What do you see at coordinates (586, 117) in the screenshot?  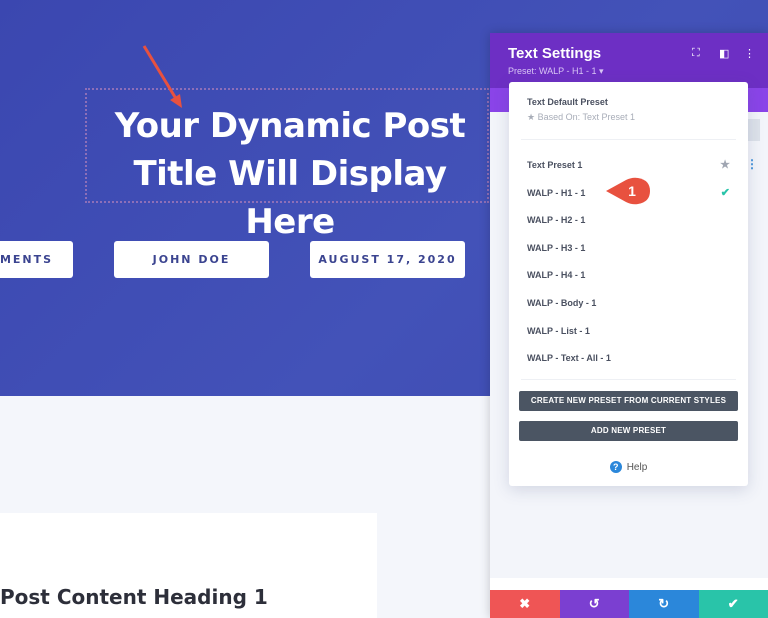 I see `based-on-text: Based On: Text Preset 1` at bounding box center [586, 117].